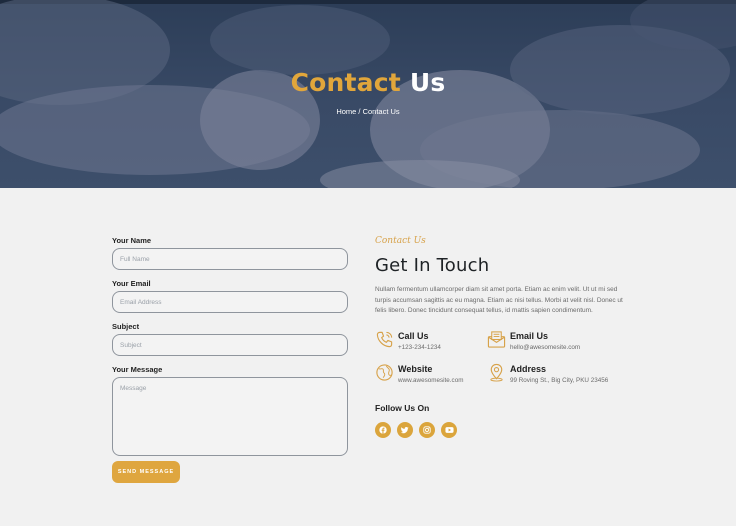 Image resolution: width=736 pixels, height=526 pixels. I want to click on page-title: Contact Us, so click(368, 82).